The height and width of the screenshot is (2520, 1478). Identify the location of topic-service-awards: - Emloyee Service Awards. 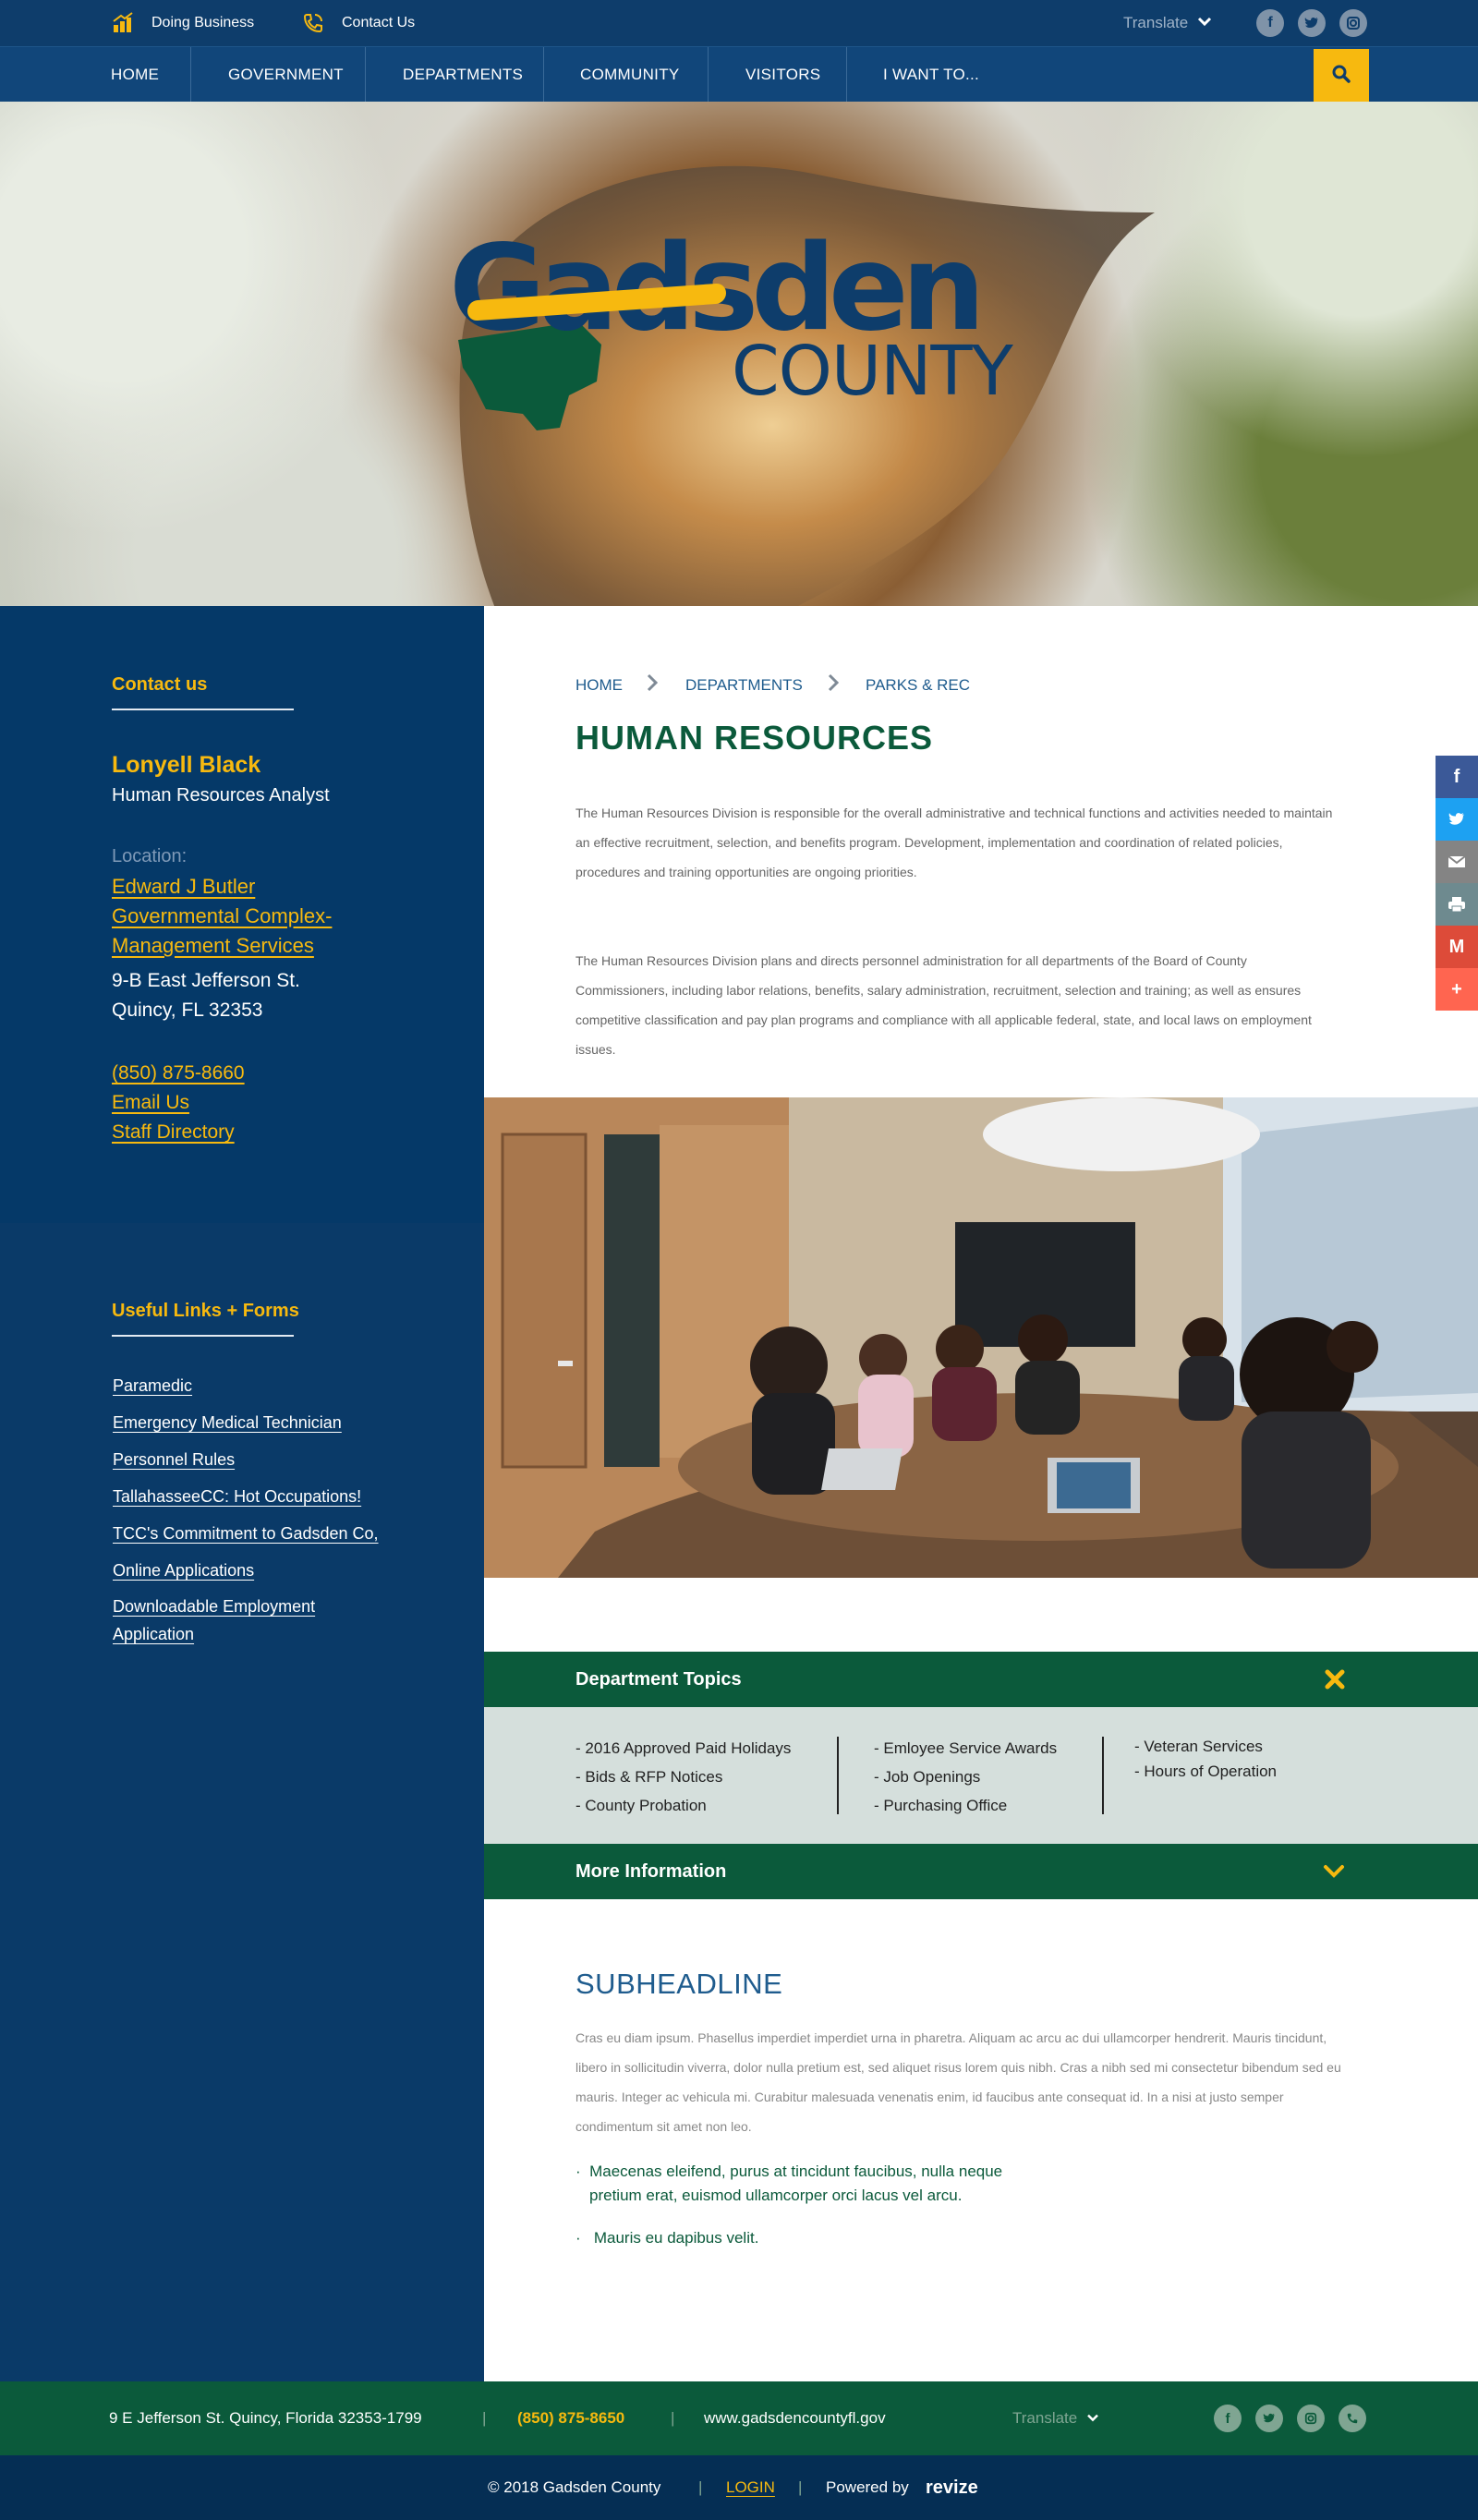
(965, 1748).